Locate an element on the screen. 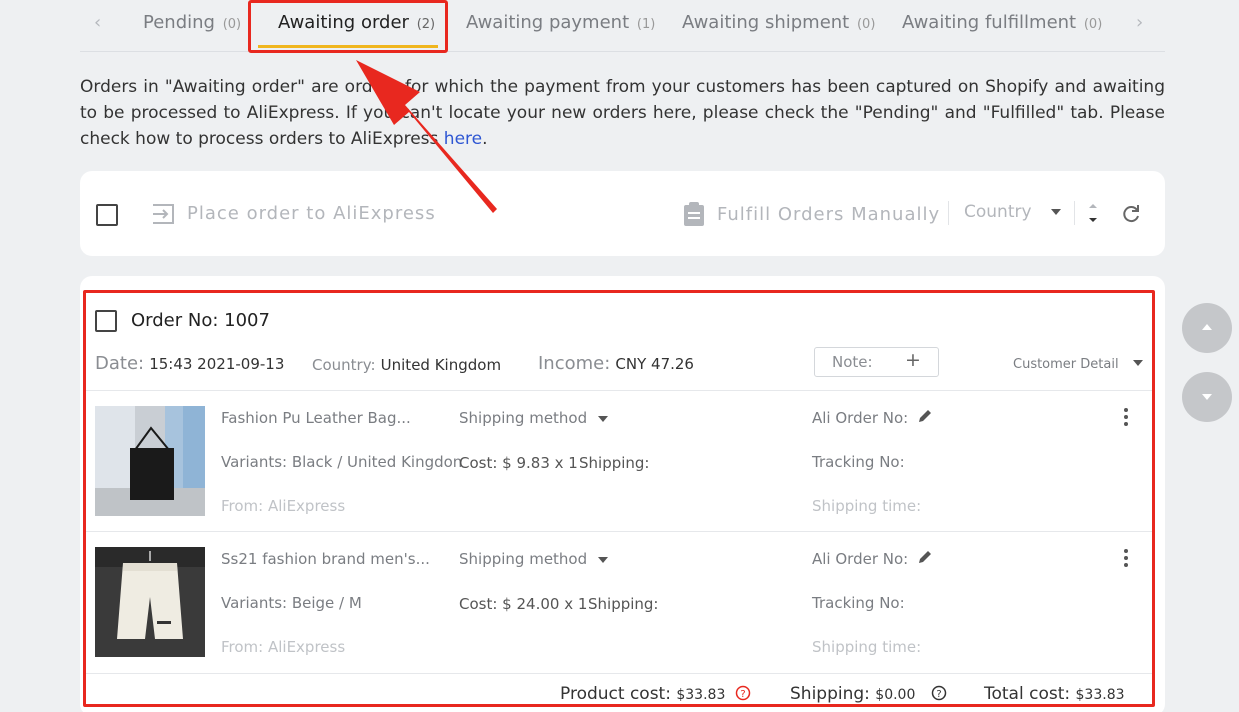  refresh-icon is located at coordinates (1131, 213).